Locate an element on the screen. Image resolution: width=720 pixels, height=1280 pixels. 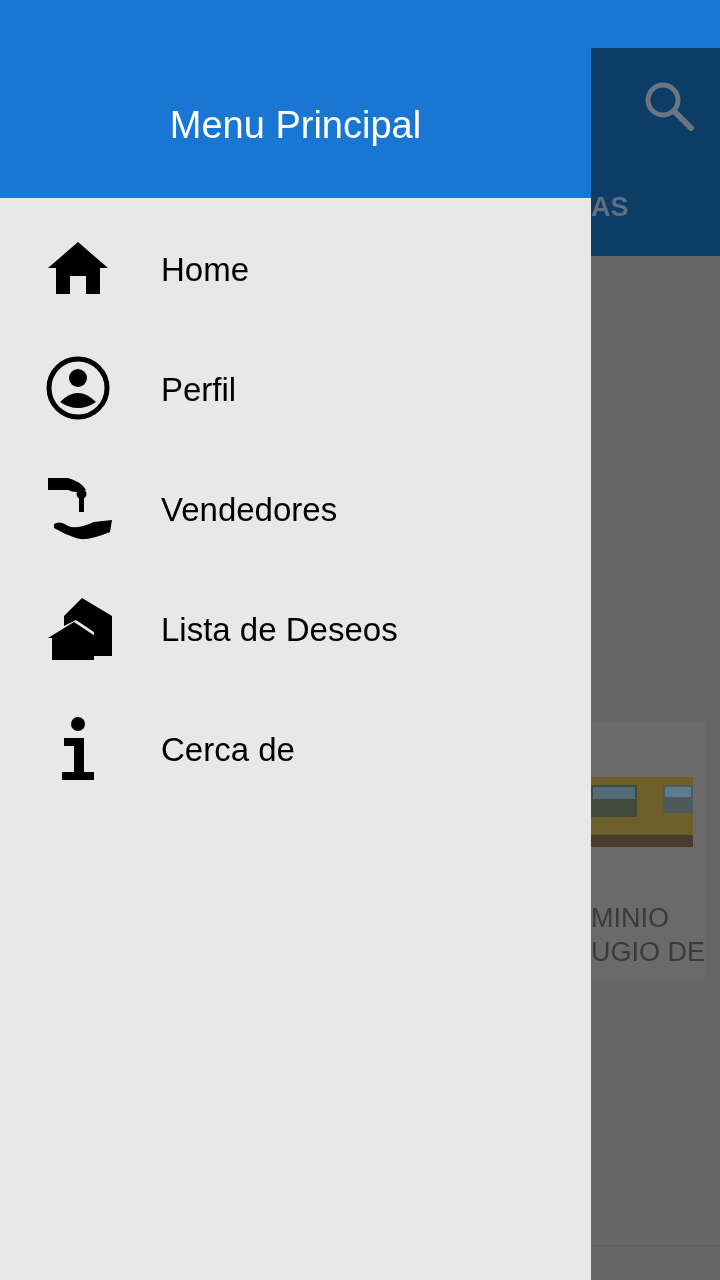
menu-item: Perfil is located at coordinates (295, 390).